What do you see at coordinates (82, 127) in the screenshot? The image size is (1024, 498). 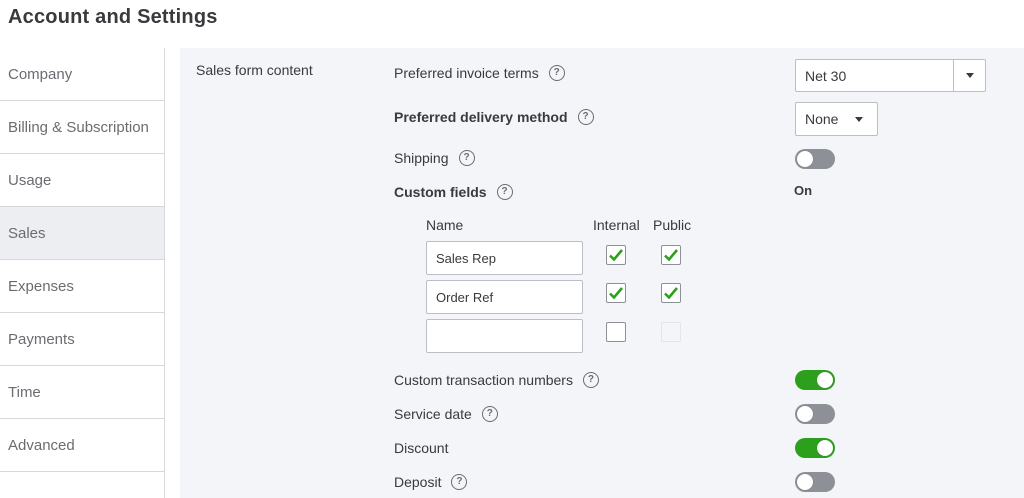 I see `sidebar-item-billing: Billing & Subscription` at bounding box center [82, 127].